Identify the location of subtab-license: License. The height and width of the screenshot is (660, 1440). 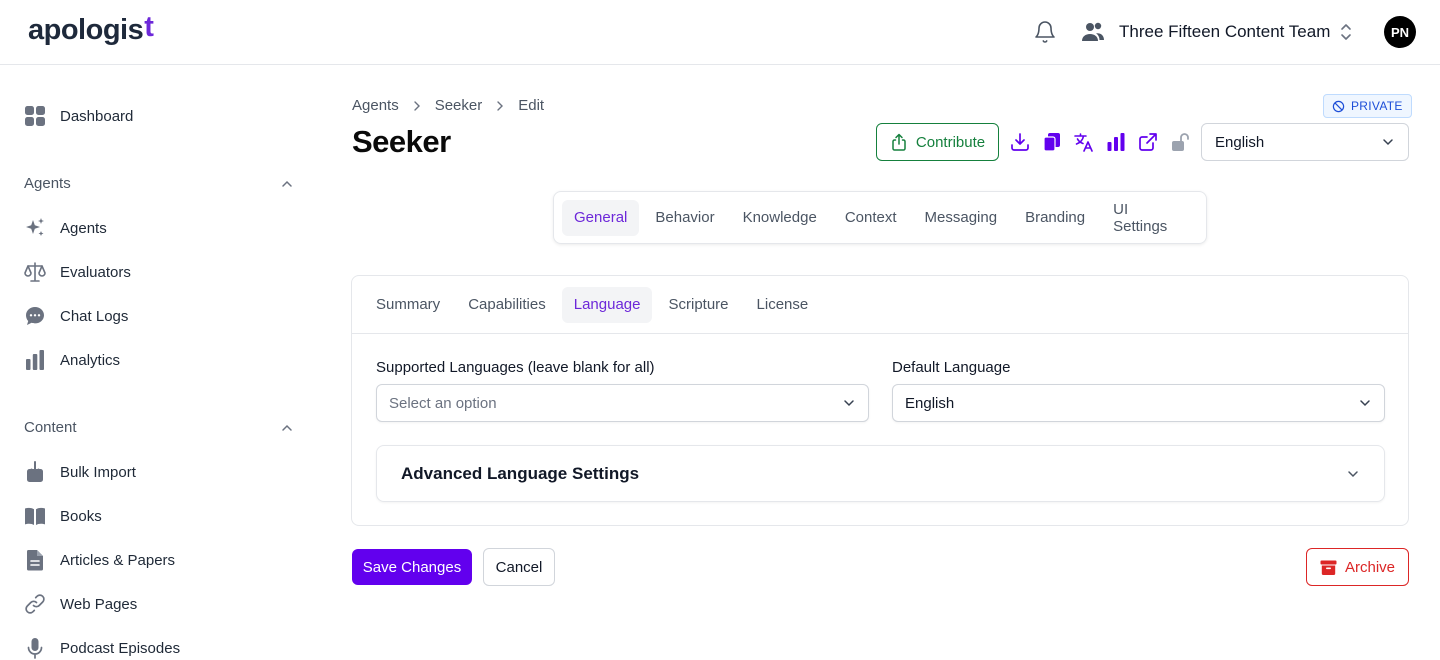
(783, 305).